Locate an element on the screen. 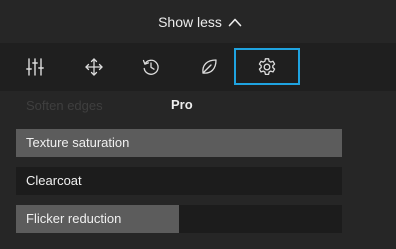 This screenshot has width=396, height=249. slider-label: Texture saturation is located at coordinates (78, 142).